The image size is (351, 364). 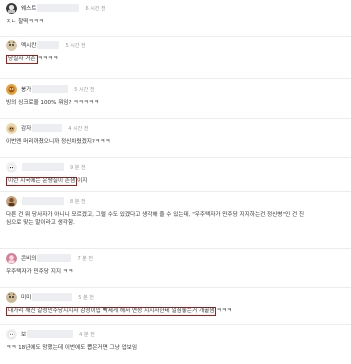 I want to click on comment-item: 멕시칸 5 시간 전 당실자 거존 ㅋㅋㅋㅋ, so click(x=175, y=51).